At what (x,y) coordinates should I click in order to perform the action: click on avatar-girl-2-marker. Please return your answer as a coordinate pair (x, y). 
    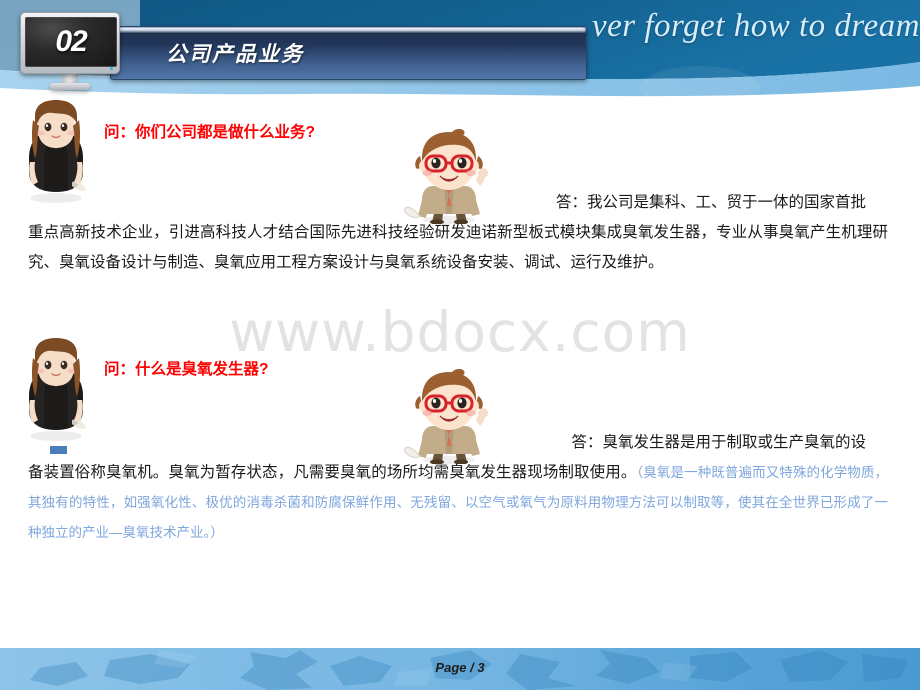
    Looking at the image, I should click on (58, 450).